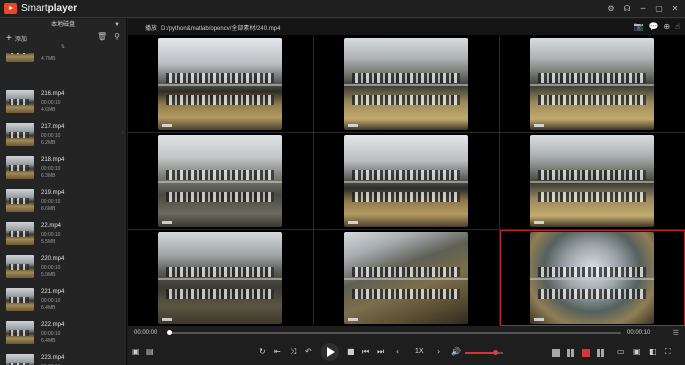  What do you see at coordinates (637, 352) in the screenshot?
I see `fit-screen-icon: ▣` at bounding box center [637, 352].